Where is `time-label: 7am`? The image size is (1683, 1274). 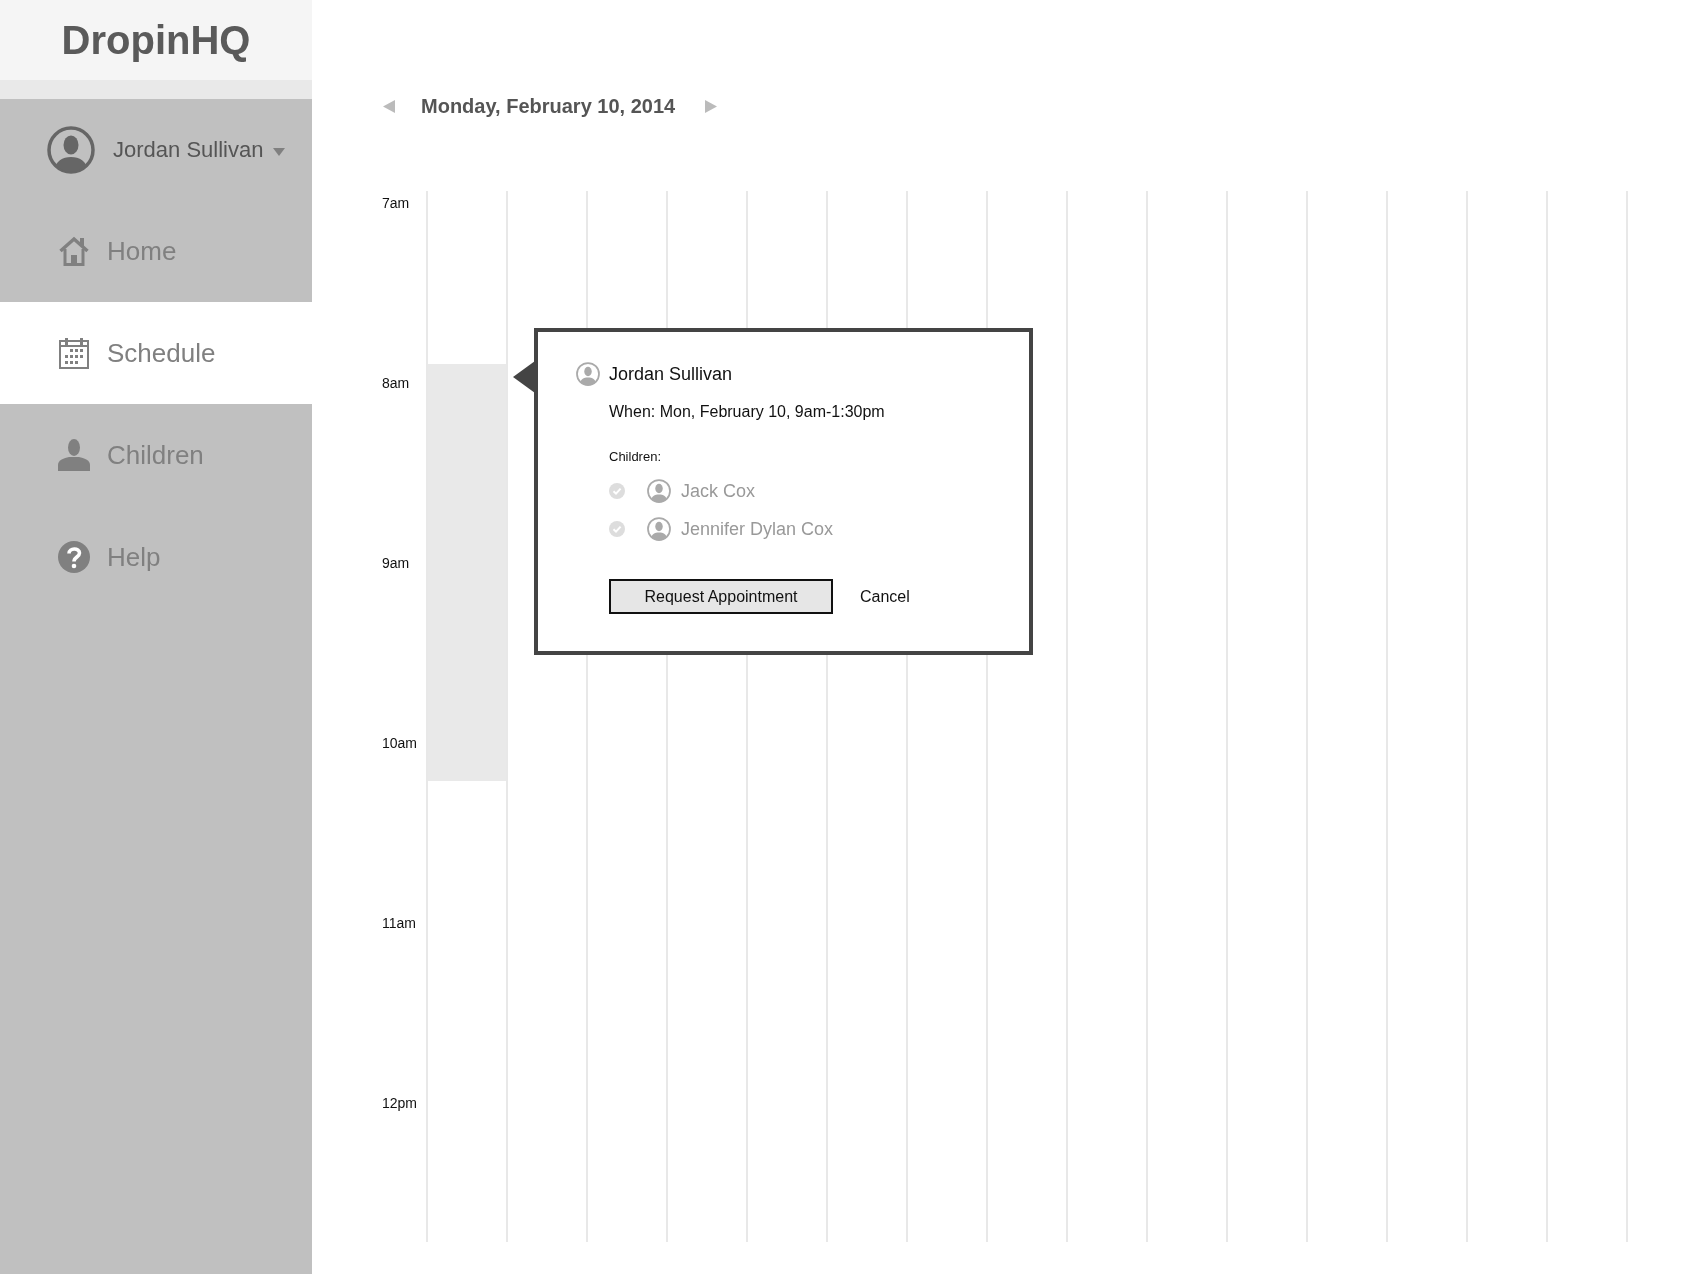 time-label: 7am is located at coordinates (396, 203).